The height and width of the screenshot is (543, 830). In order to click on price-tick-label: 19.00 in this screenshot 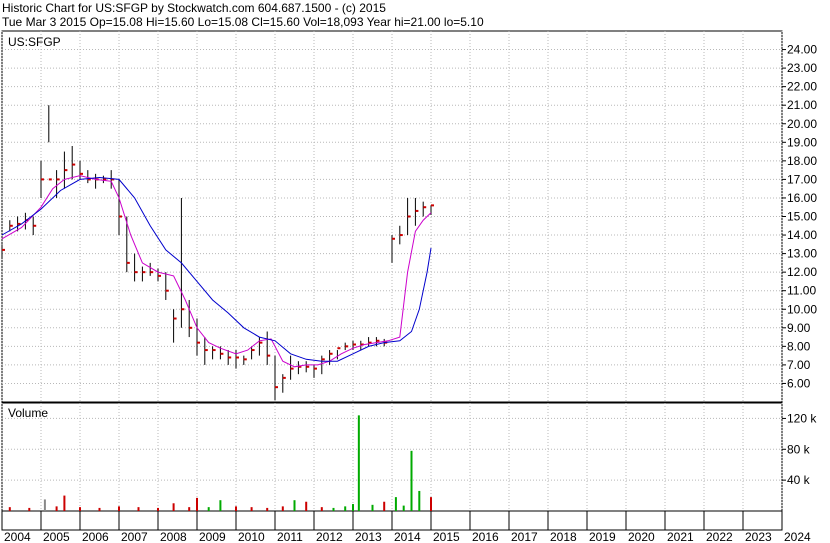, I will do `click(802, 142)`.